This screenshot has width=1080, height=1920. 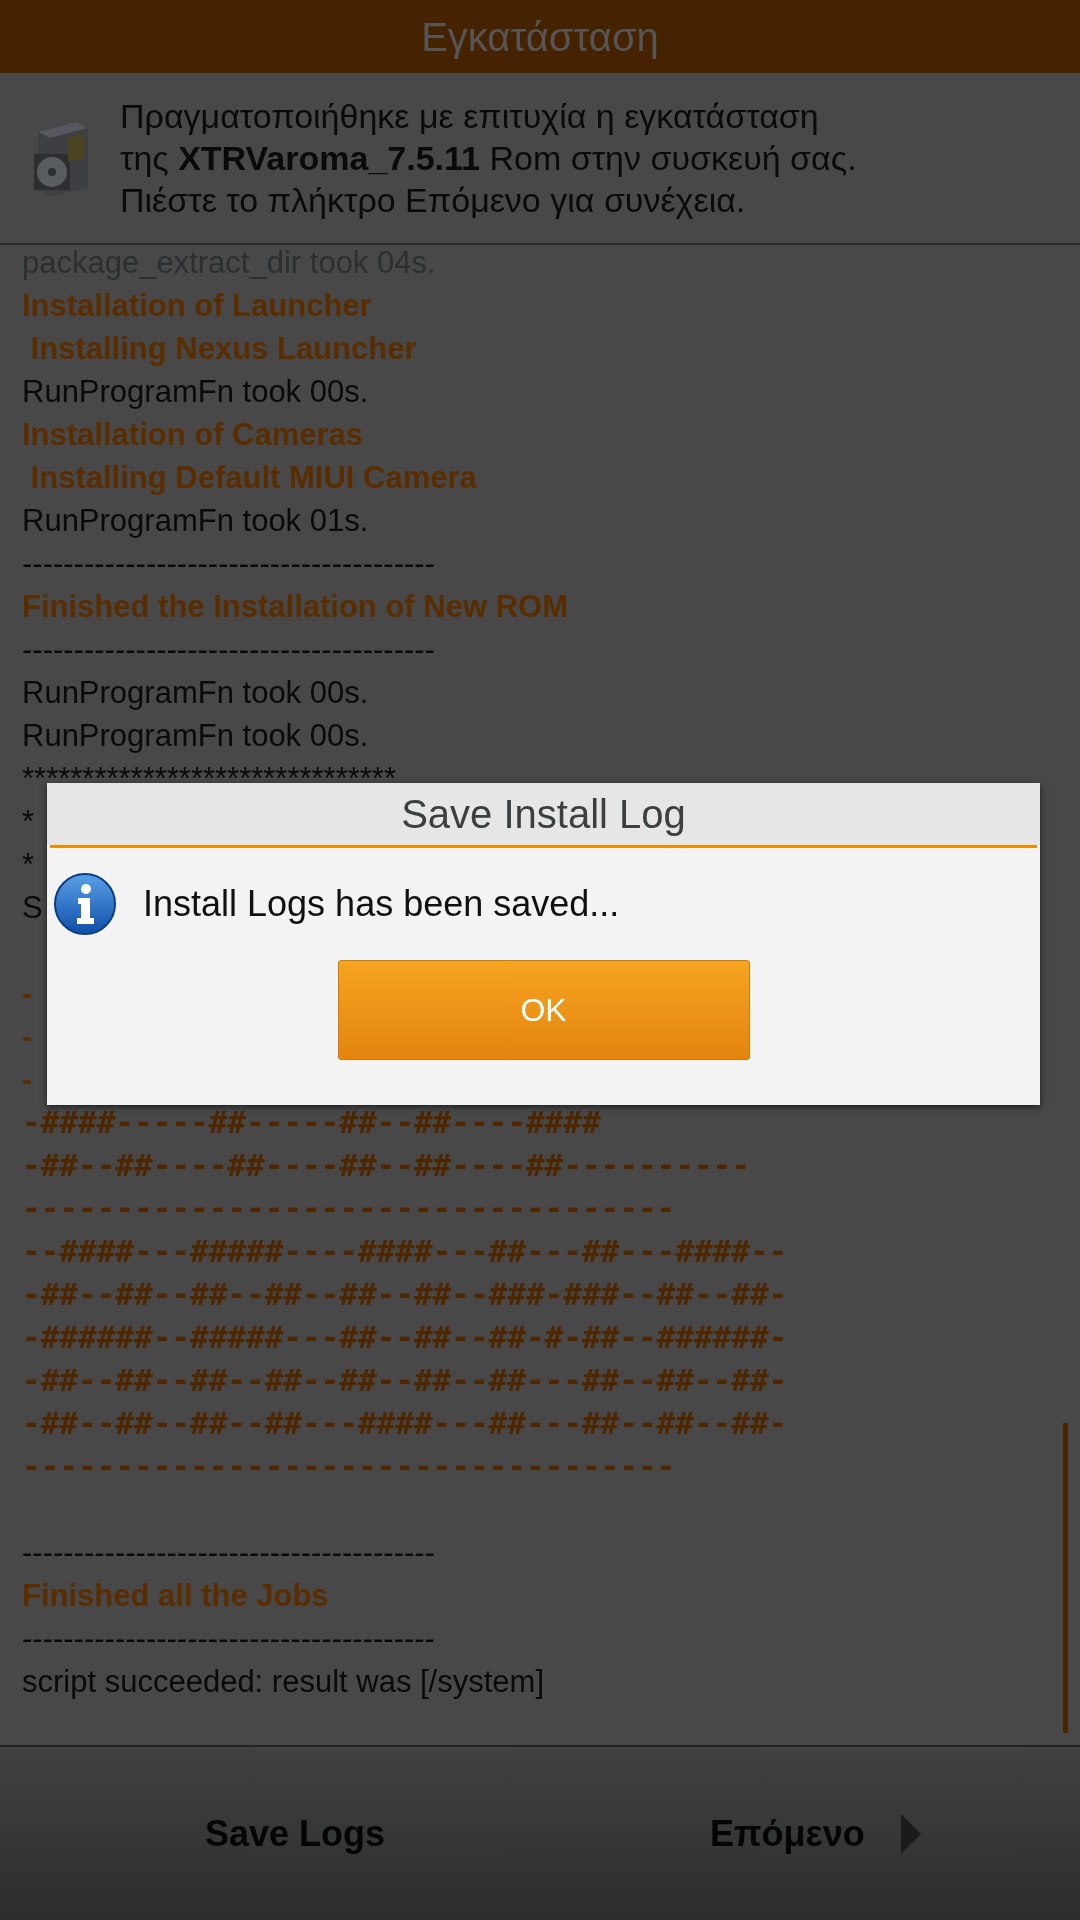 I want to click on scrollbar, so click(x=1065, y=1578).